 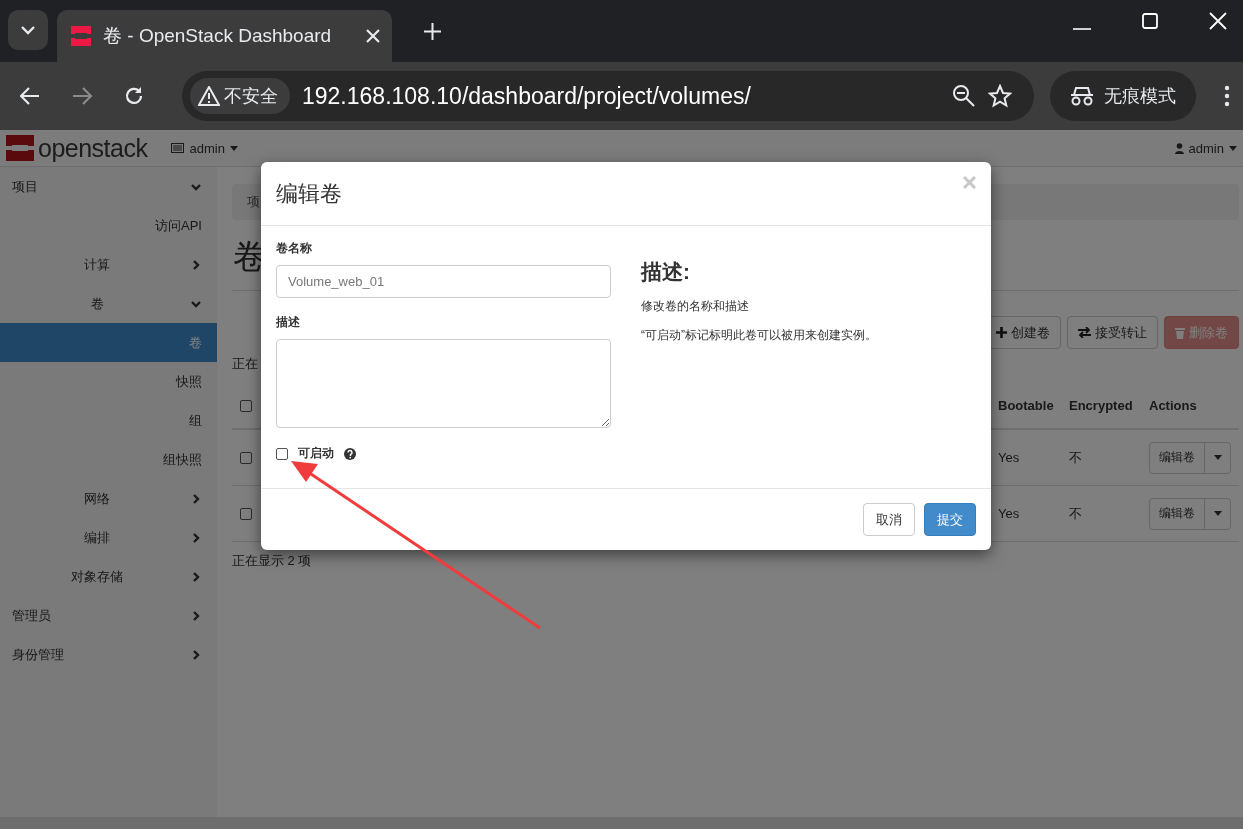 What do you see at coordinates (309, 193) in the screenshot?
I see `dialog-title: 编辑卷` at bounding box center [309, 193].